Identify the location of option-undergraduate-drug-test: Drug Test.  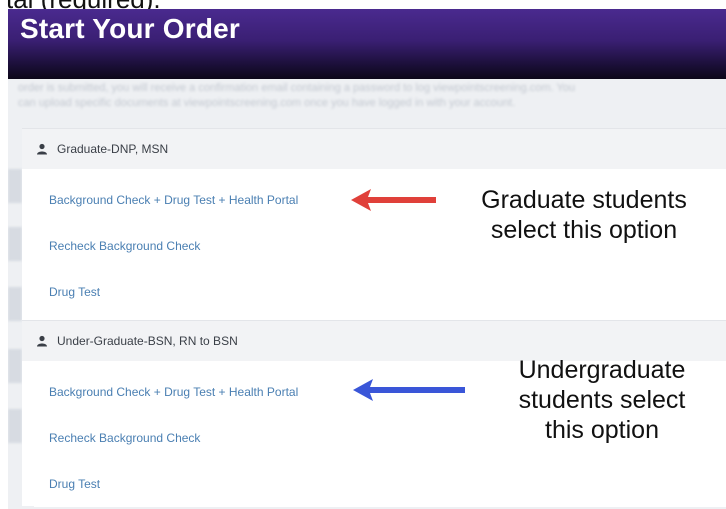
(380, 484).